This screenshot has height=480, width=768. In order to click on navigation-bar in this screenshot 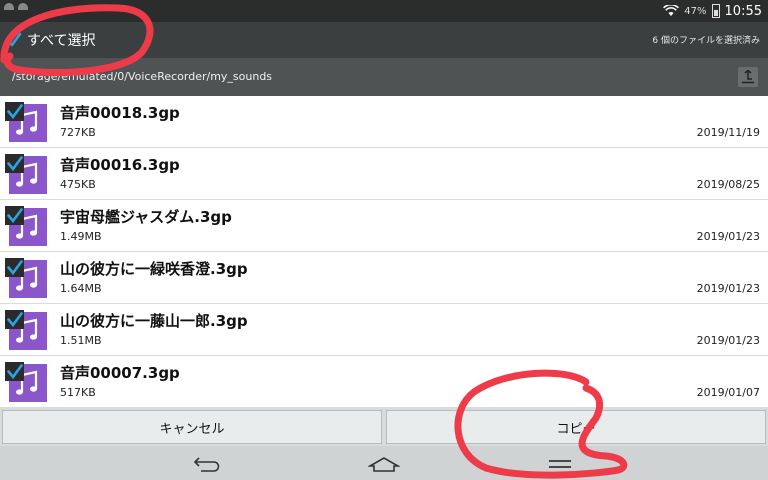, I will do `click(384, 463)`.